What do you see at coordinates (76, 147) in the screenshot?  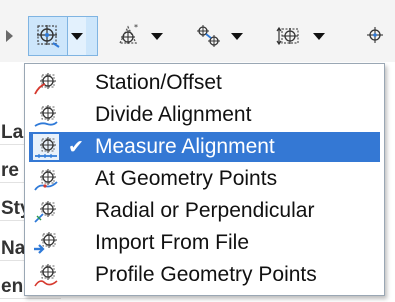 I see `checkmark-icon: ✔` at bounding box center [76, 147].